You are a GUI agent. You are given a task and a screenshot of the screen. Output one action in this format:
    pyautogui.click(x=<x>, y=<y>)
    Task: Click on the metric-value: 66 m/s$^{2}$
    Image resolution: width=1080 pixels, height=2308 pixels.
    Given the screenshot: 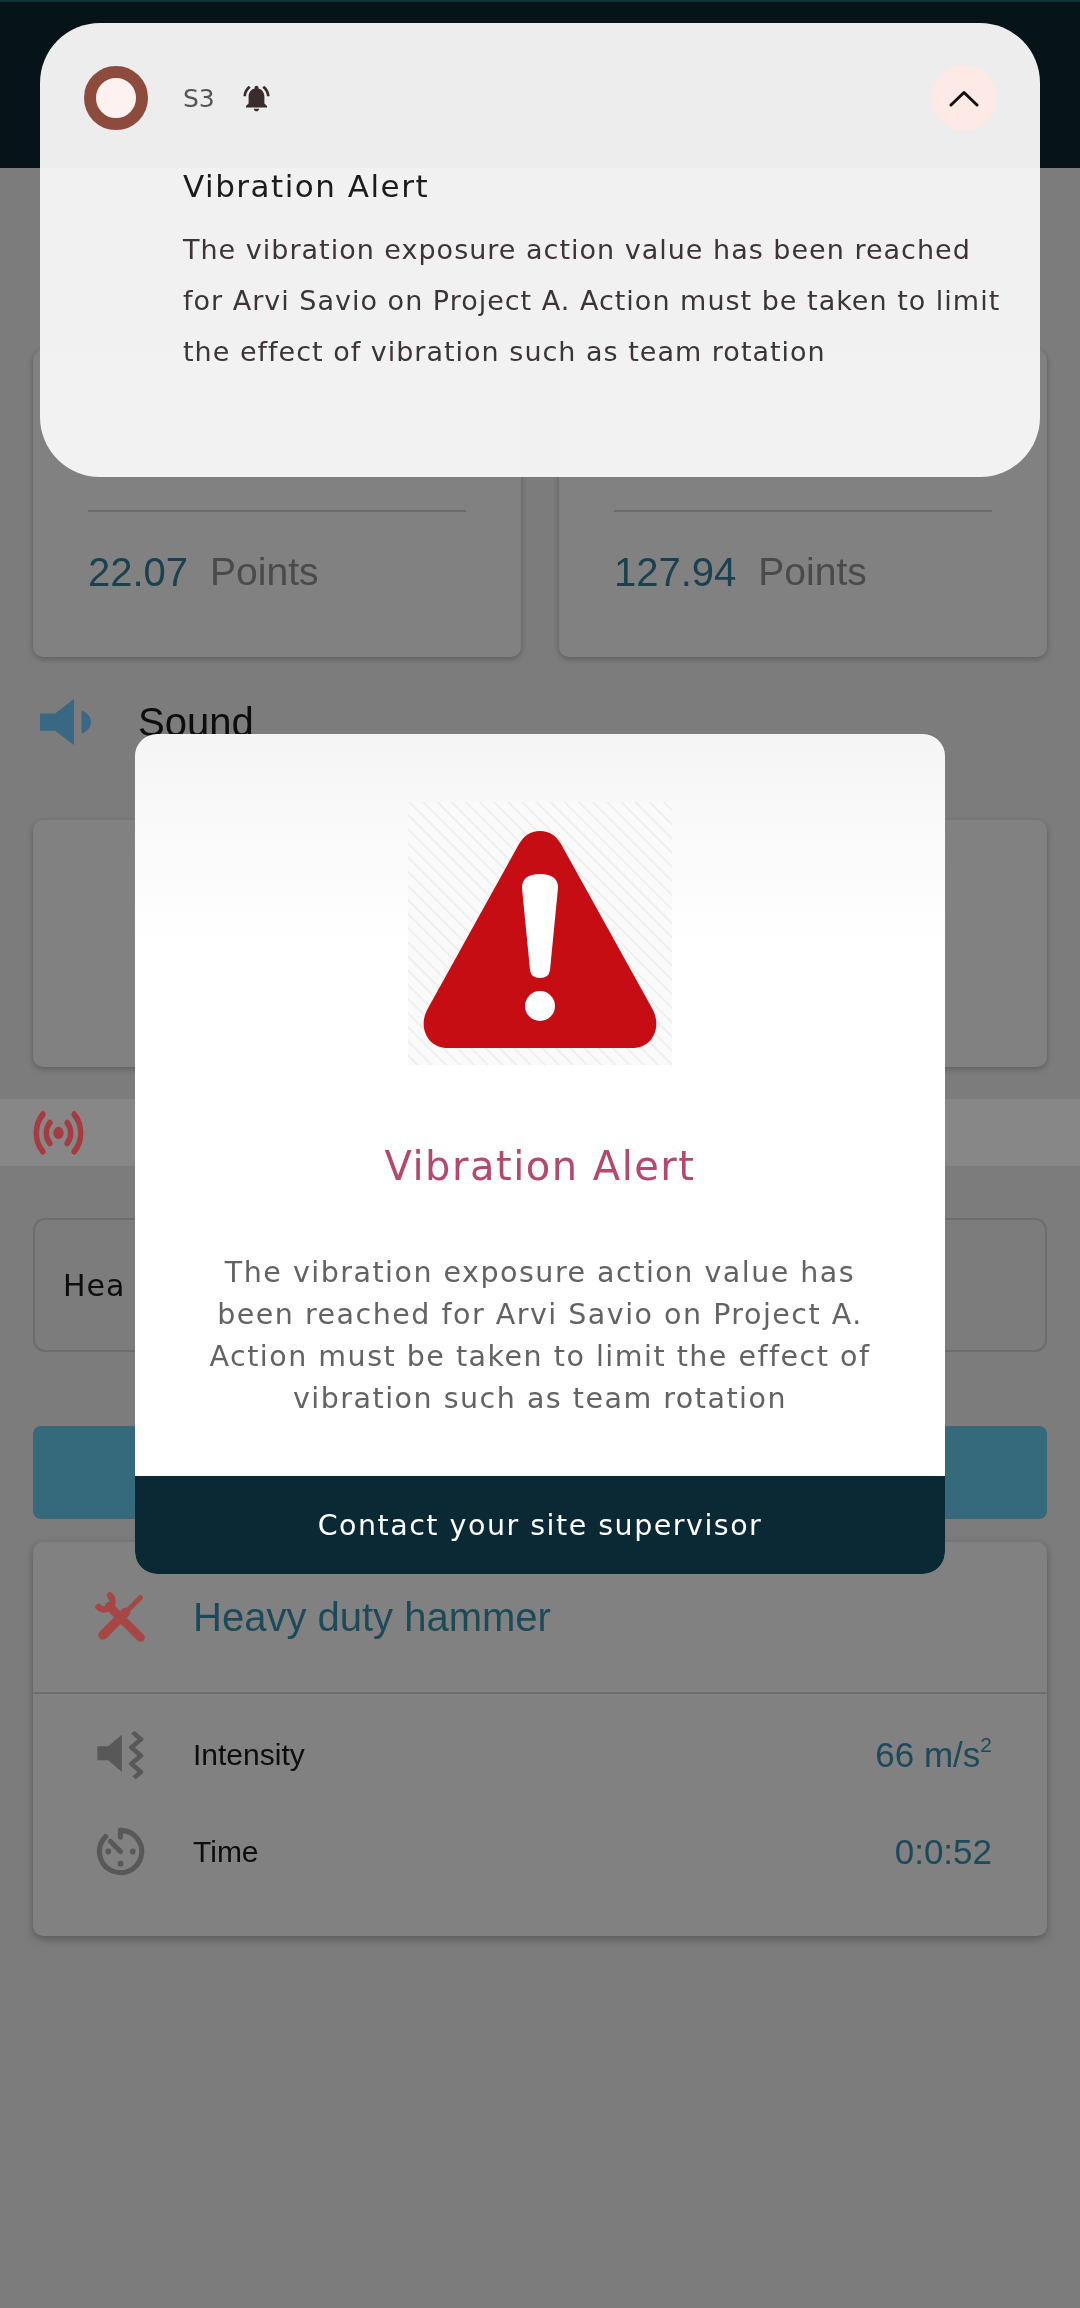 What is the action you would take?
    pyautogui.click(x=933, y=1754)
    